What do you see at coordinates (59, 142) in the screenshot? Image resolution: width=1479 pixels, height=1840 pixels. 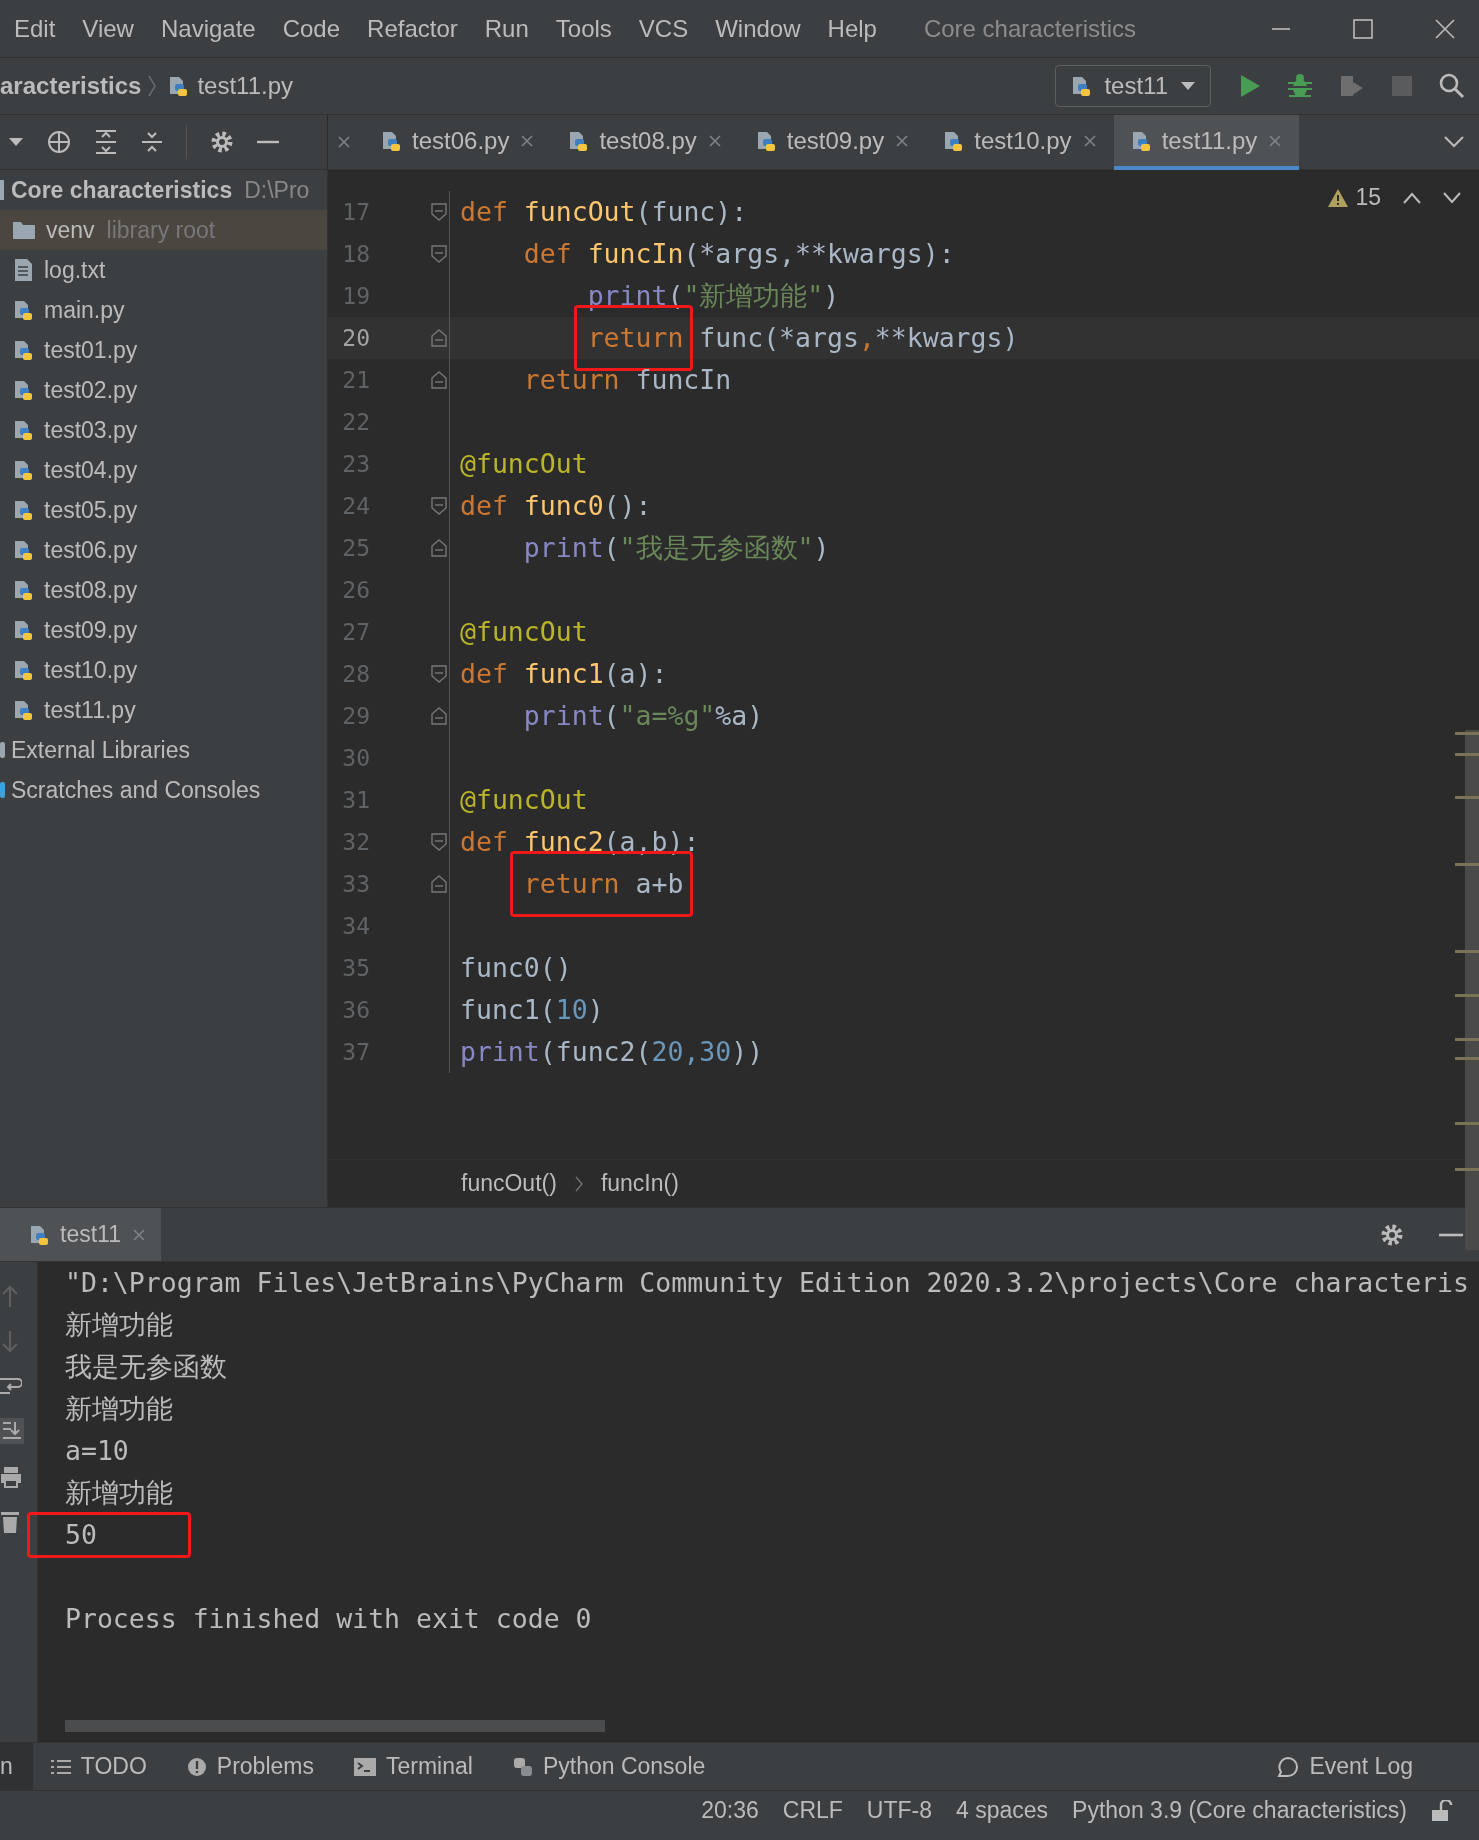 I see `target-icon` at bounding box center [59, 142].